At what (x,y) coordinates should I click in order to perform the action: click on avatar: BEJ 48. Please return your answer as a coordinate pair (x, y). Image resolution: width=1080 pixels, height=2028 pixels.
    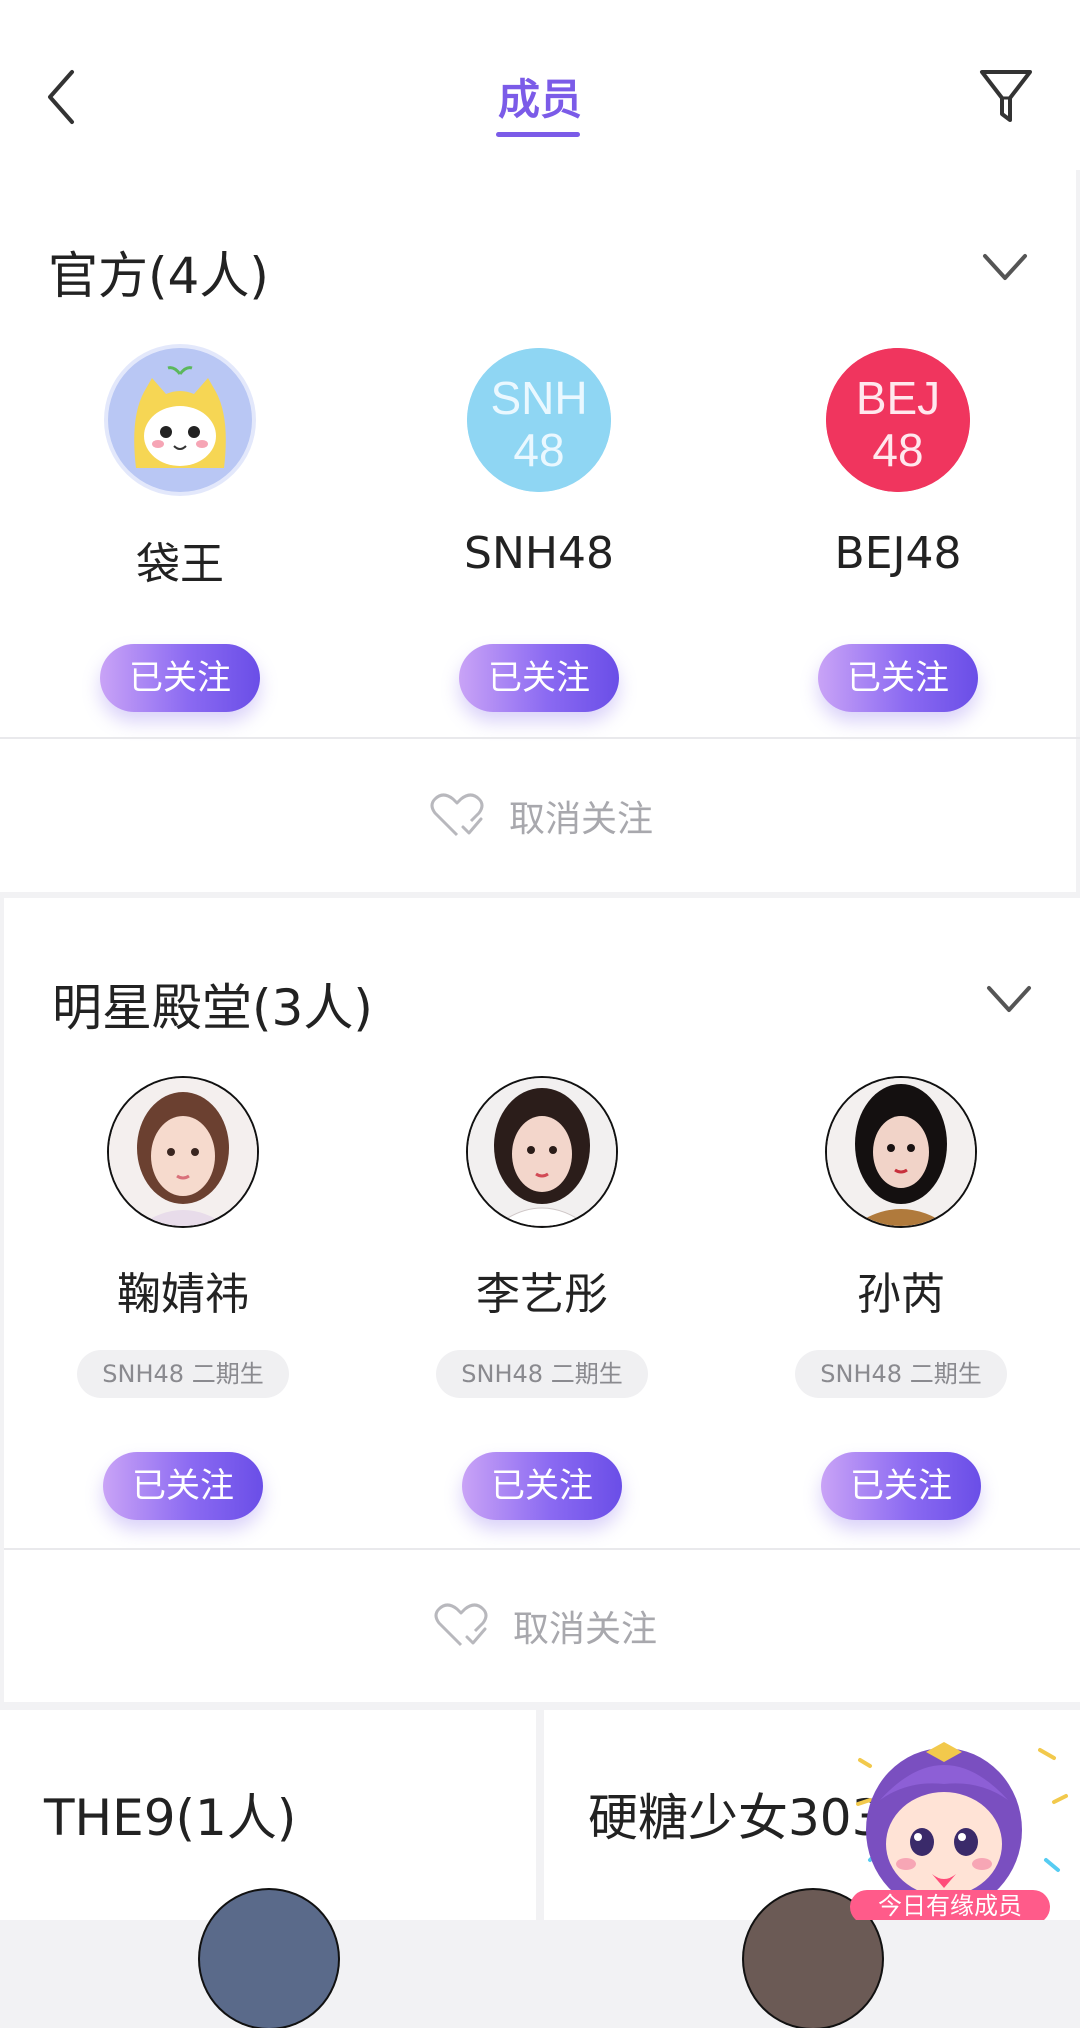
    Looking at the image, I should click on (898, 420).